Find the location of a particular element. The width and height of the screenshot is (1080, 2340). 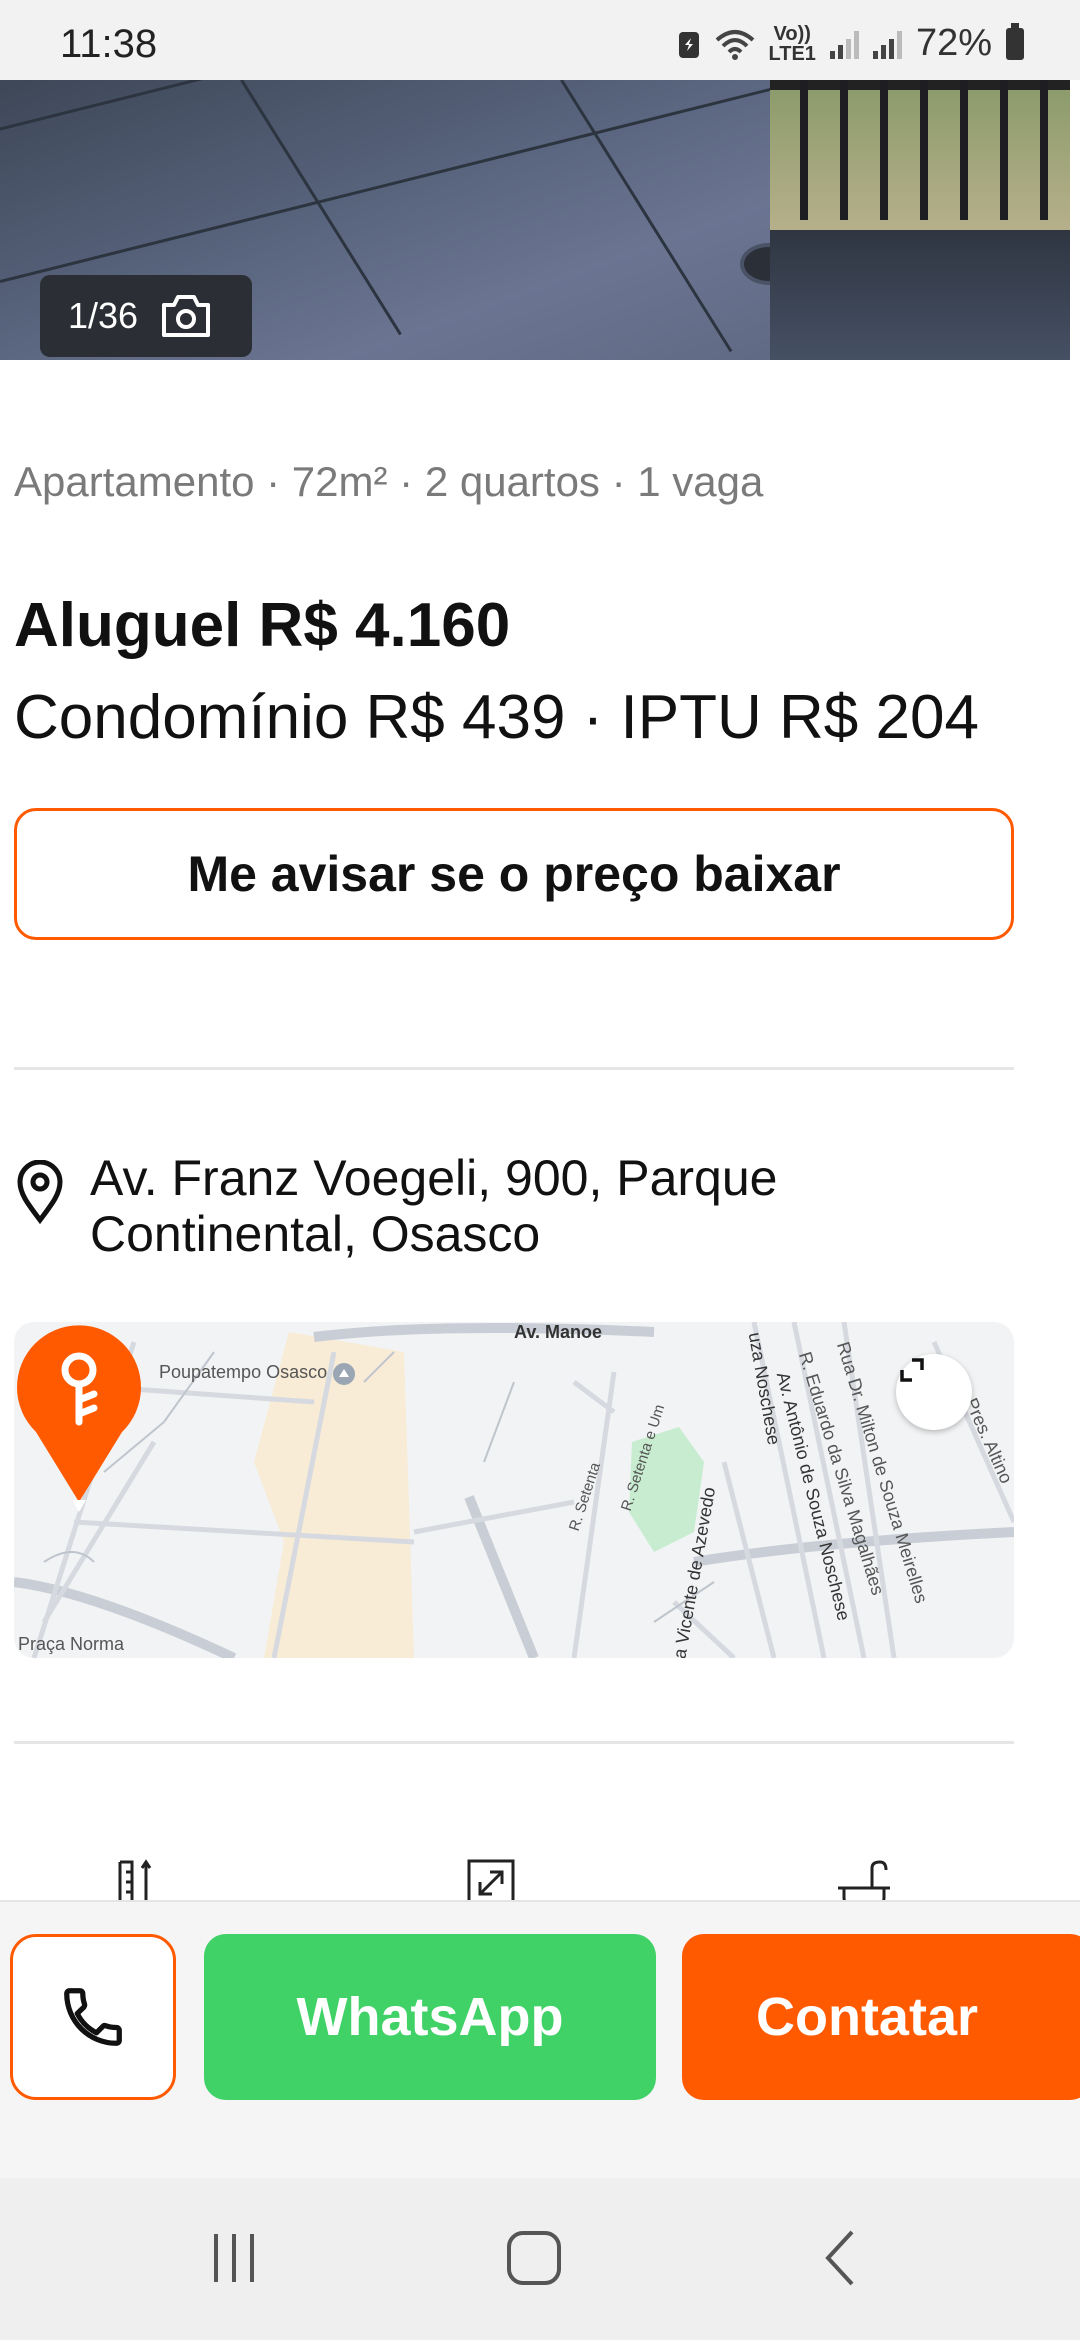

home-button is located at coordinates (534, 2258).